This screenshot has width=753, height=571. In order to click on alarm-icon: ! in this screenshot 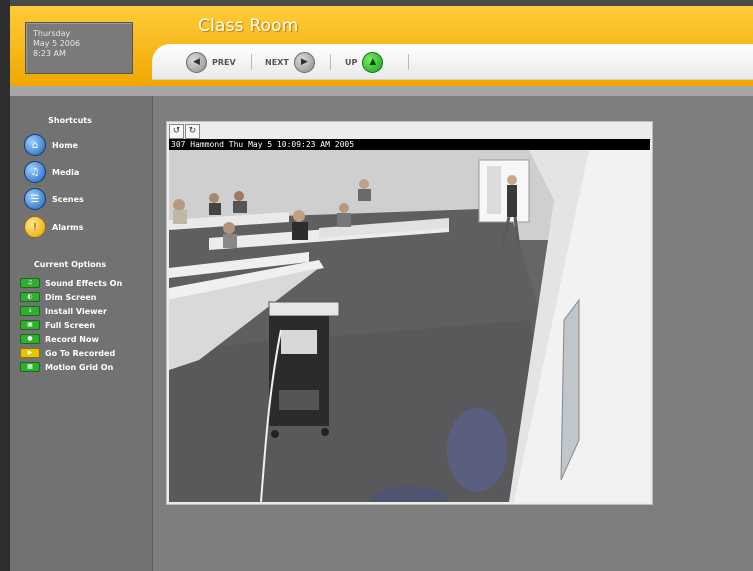, I will do `click(35, 227)`.